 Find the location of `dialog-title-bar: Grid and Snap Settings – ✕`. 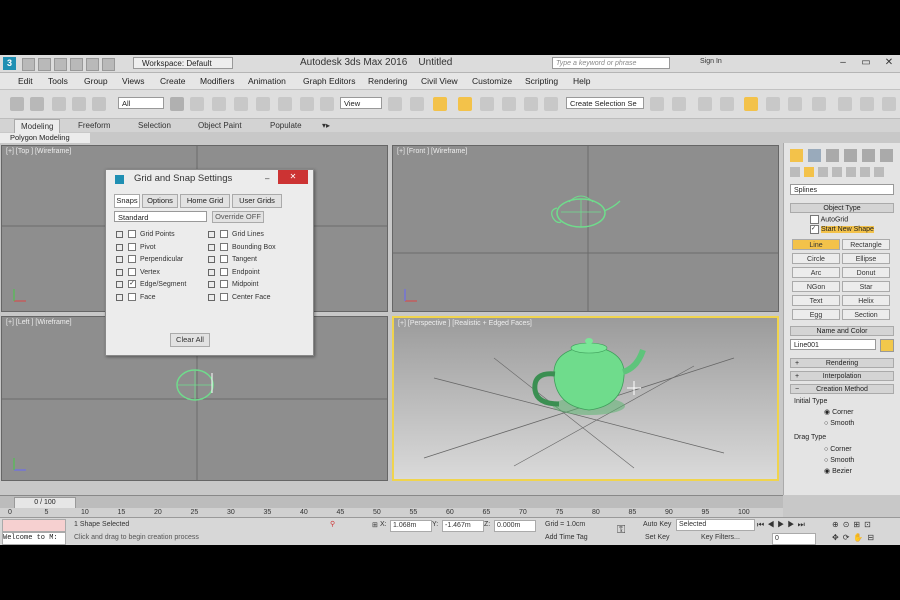

dialog-title-bar: Grid and Snap Settings – ✕ is located at coordinates (209, 179).